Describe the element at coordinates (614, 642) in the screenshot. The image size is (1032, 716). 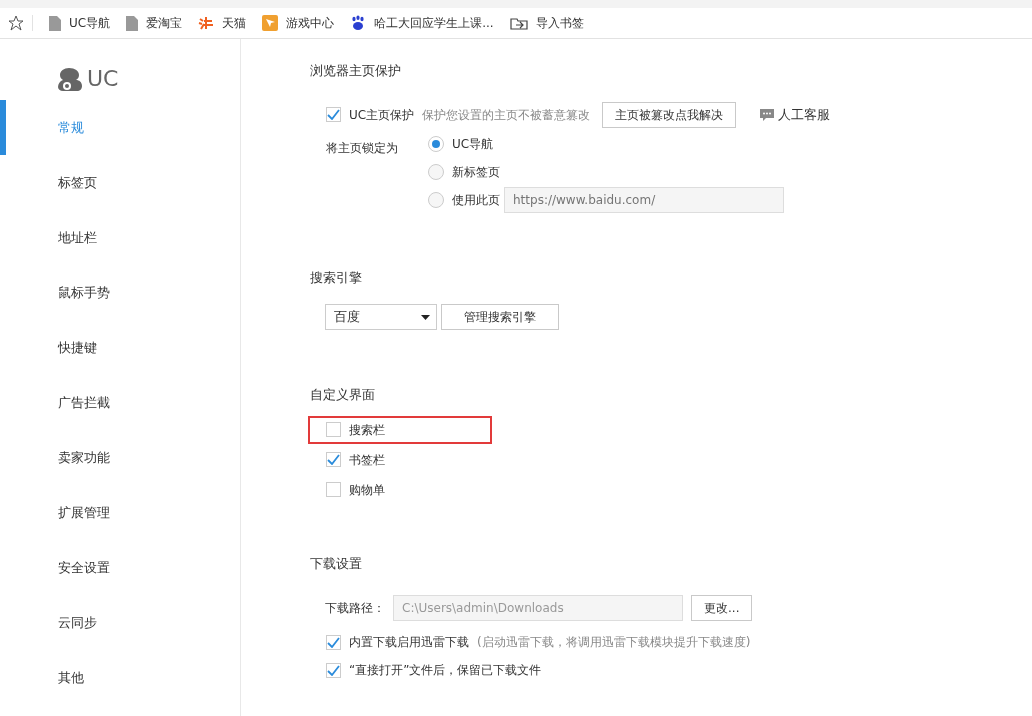
I see `note-text: (启动迅雷下载，将调用迅雷下载模块提升下载速度)` at that location.